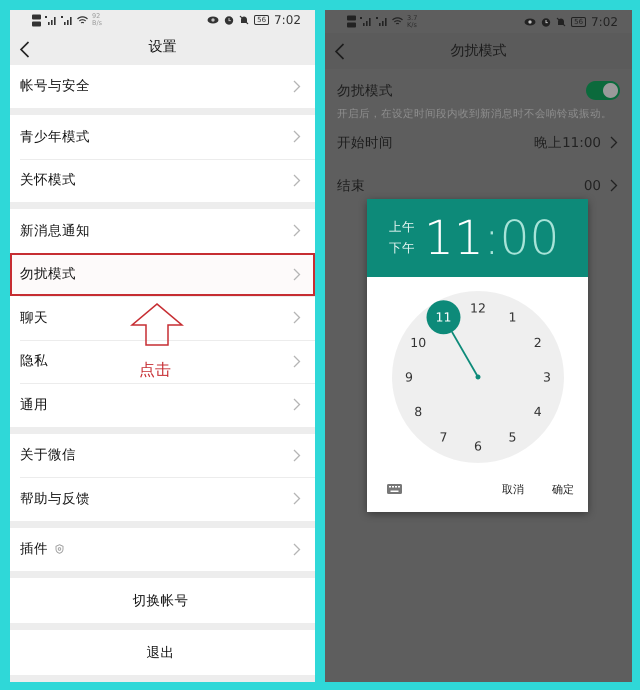 The height and width of the screenshot is (690, 640). Describe the element at coordinates (162, 600) in the screenshot. I see `action-button: 切换帐号` at that location.